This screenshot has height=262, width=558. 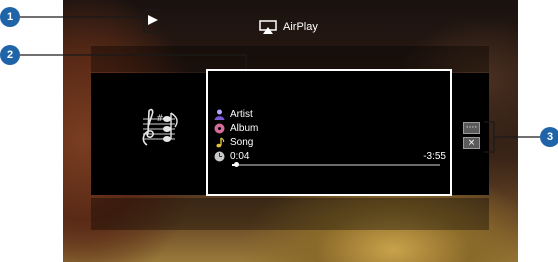 What do you see at coordinates (219, 156) in the screenshot?
I see `clock-icon` at bounding box center [219, 156].